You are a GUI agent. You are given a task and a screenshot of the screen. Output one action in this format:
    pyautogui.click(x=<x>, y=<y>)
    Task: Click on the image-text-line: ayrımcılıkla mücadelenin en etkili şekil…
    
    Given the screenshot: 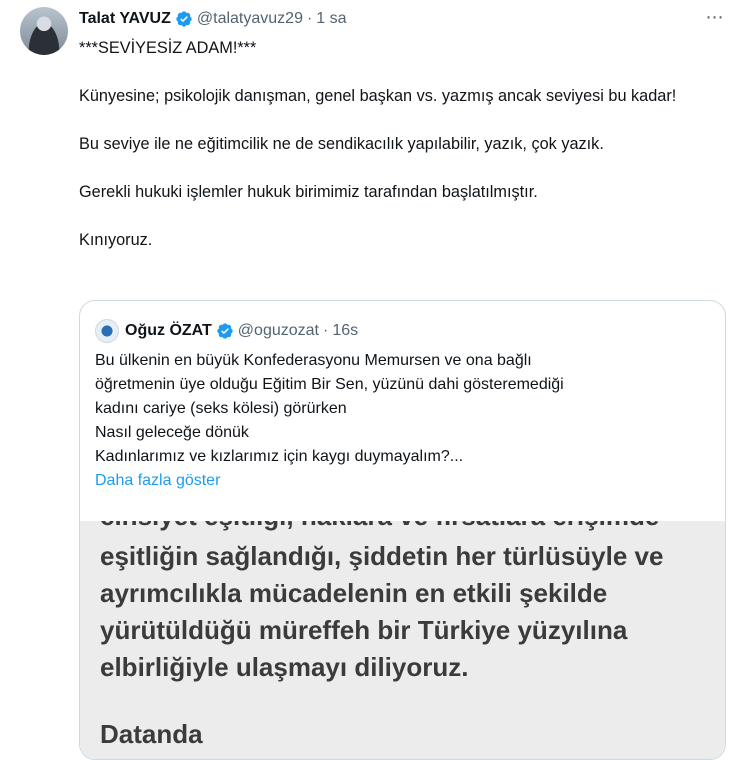 What is the action you would take?
    pyautogui.click(x=354, y=593)
    